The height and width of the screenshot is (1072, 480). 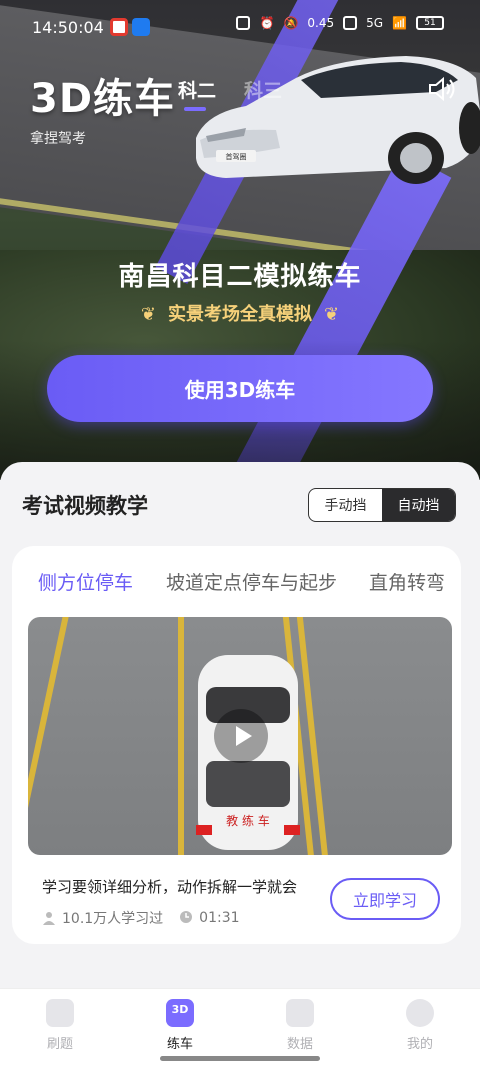 I want to click on hero-subtitle-text: 实景考场全真模拟, so click(x=240, y=314).